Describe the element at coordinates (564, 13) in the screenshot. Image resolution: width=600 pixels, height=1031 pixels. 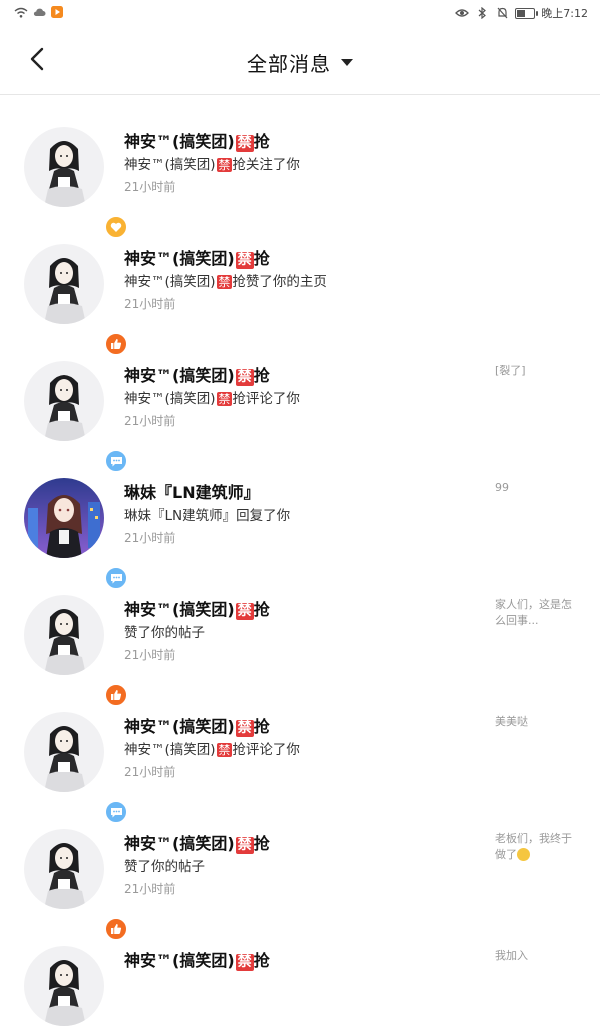
I see `clock-text: 晚上7:12` at that location.